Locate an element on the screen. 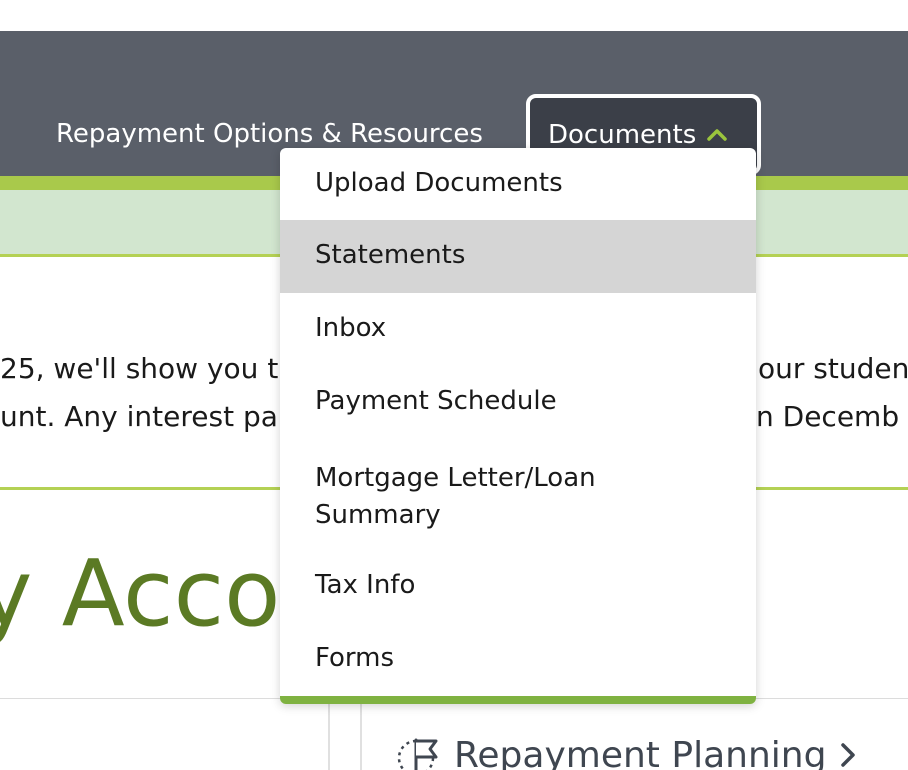  menu-item-label: Mortgage Letter/Loan is located at coordinates (455, 478).